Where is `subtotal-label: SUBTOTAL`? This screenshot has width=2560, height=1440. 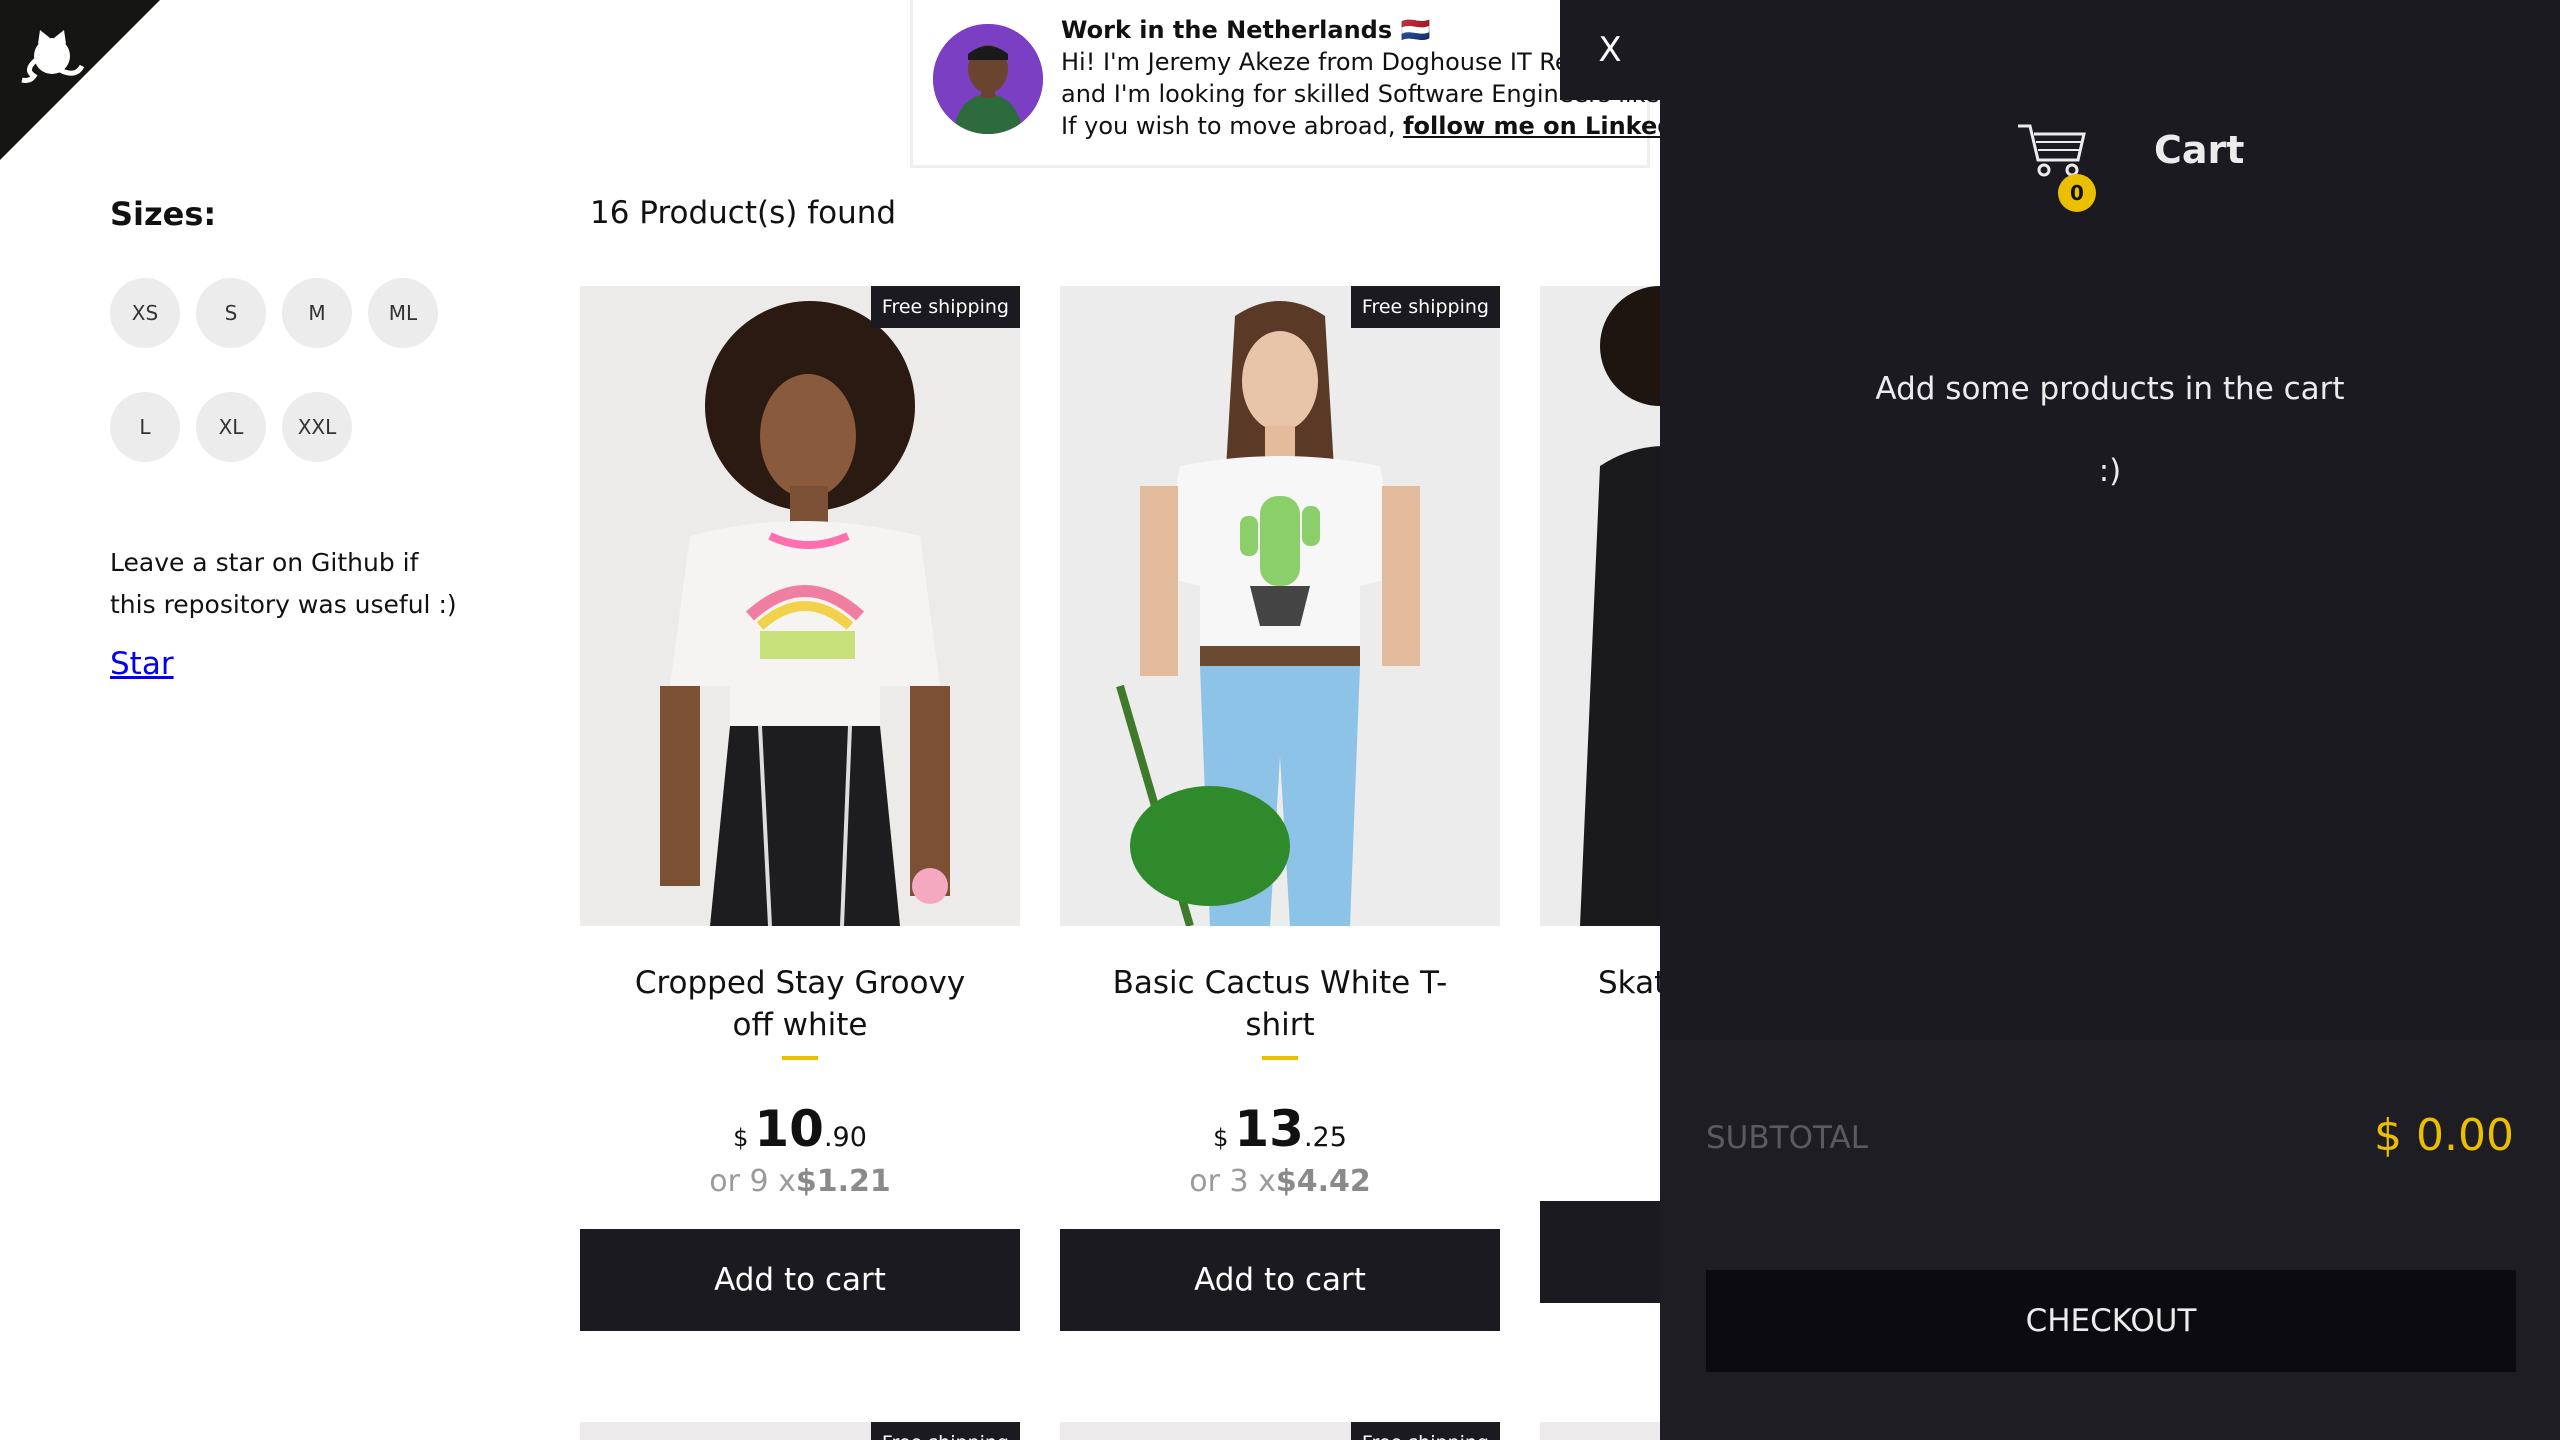 subtotal-label: SUBTOTAL is located at coordinates (1787, 1138).